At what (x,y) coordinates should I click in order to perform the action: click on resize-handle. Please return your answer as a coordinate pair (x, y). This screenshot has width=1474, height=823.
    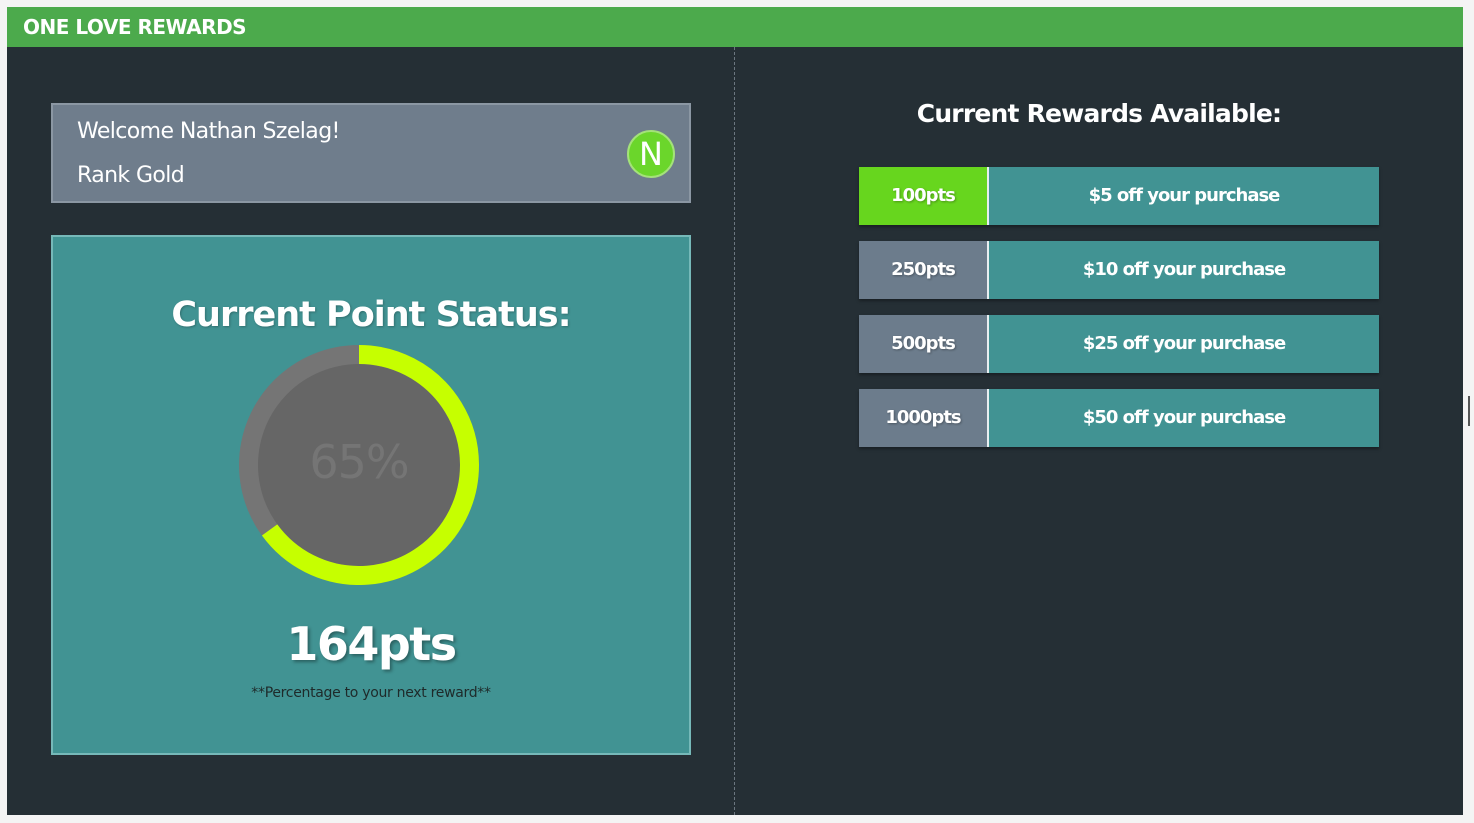
    Looking at the image, I should click on (1469, 411).